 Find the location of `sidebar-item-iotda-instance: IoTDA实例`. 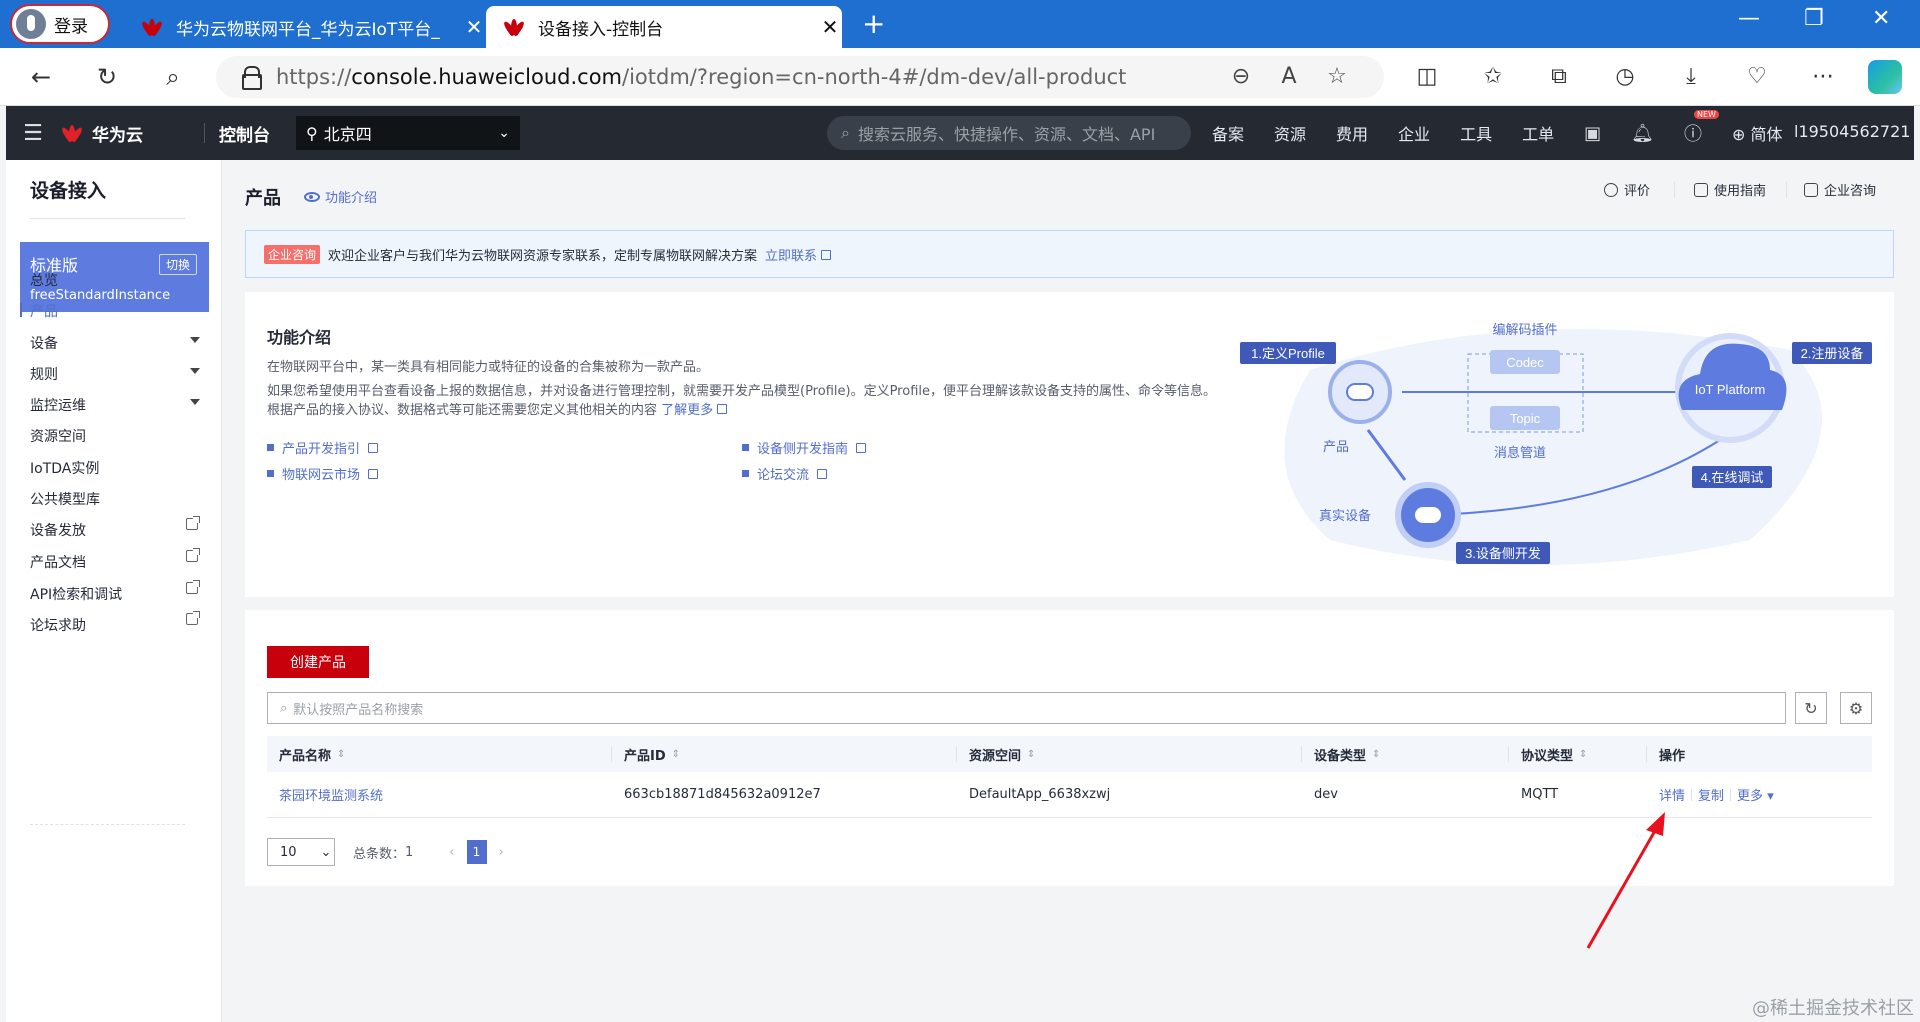

sidebar-item-iotda-instance: IoTDA实例 is located at coordinates (120, 468).